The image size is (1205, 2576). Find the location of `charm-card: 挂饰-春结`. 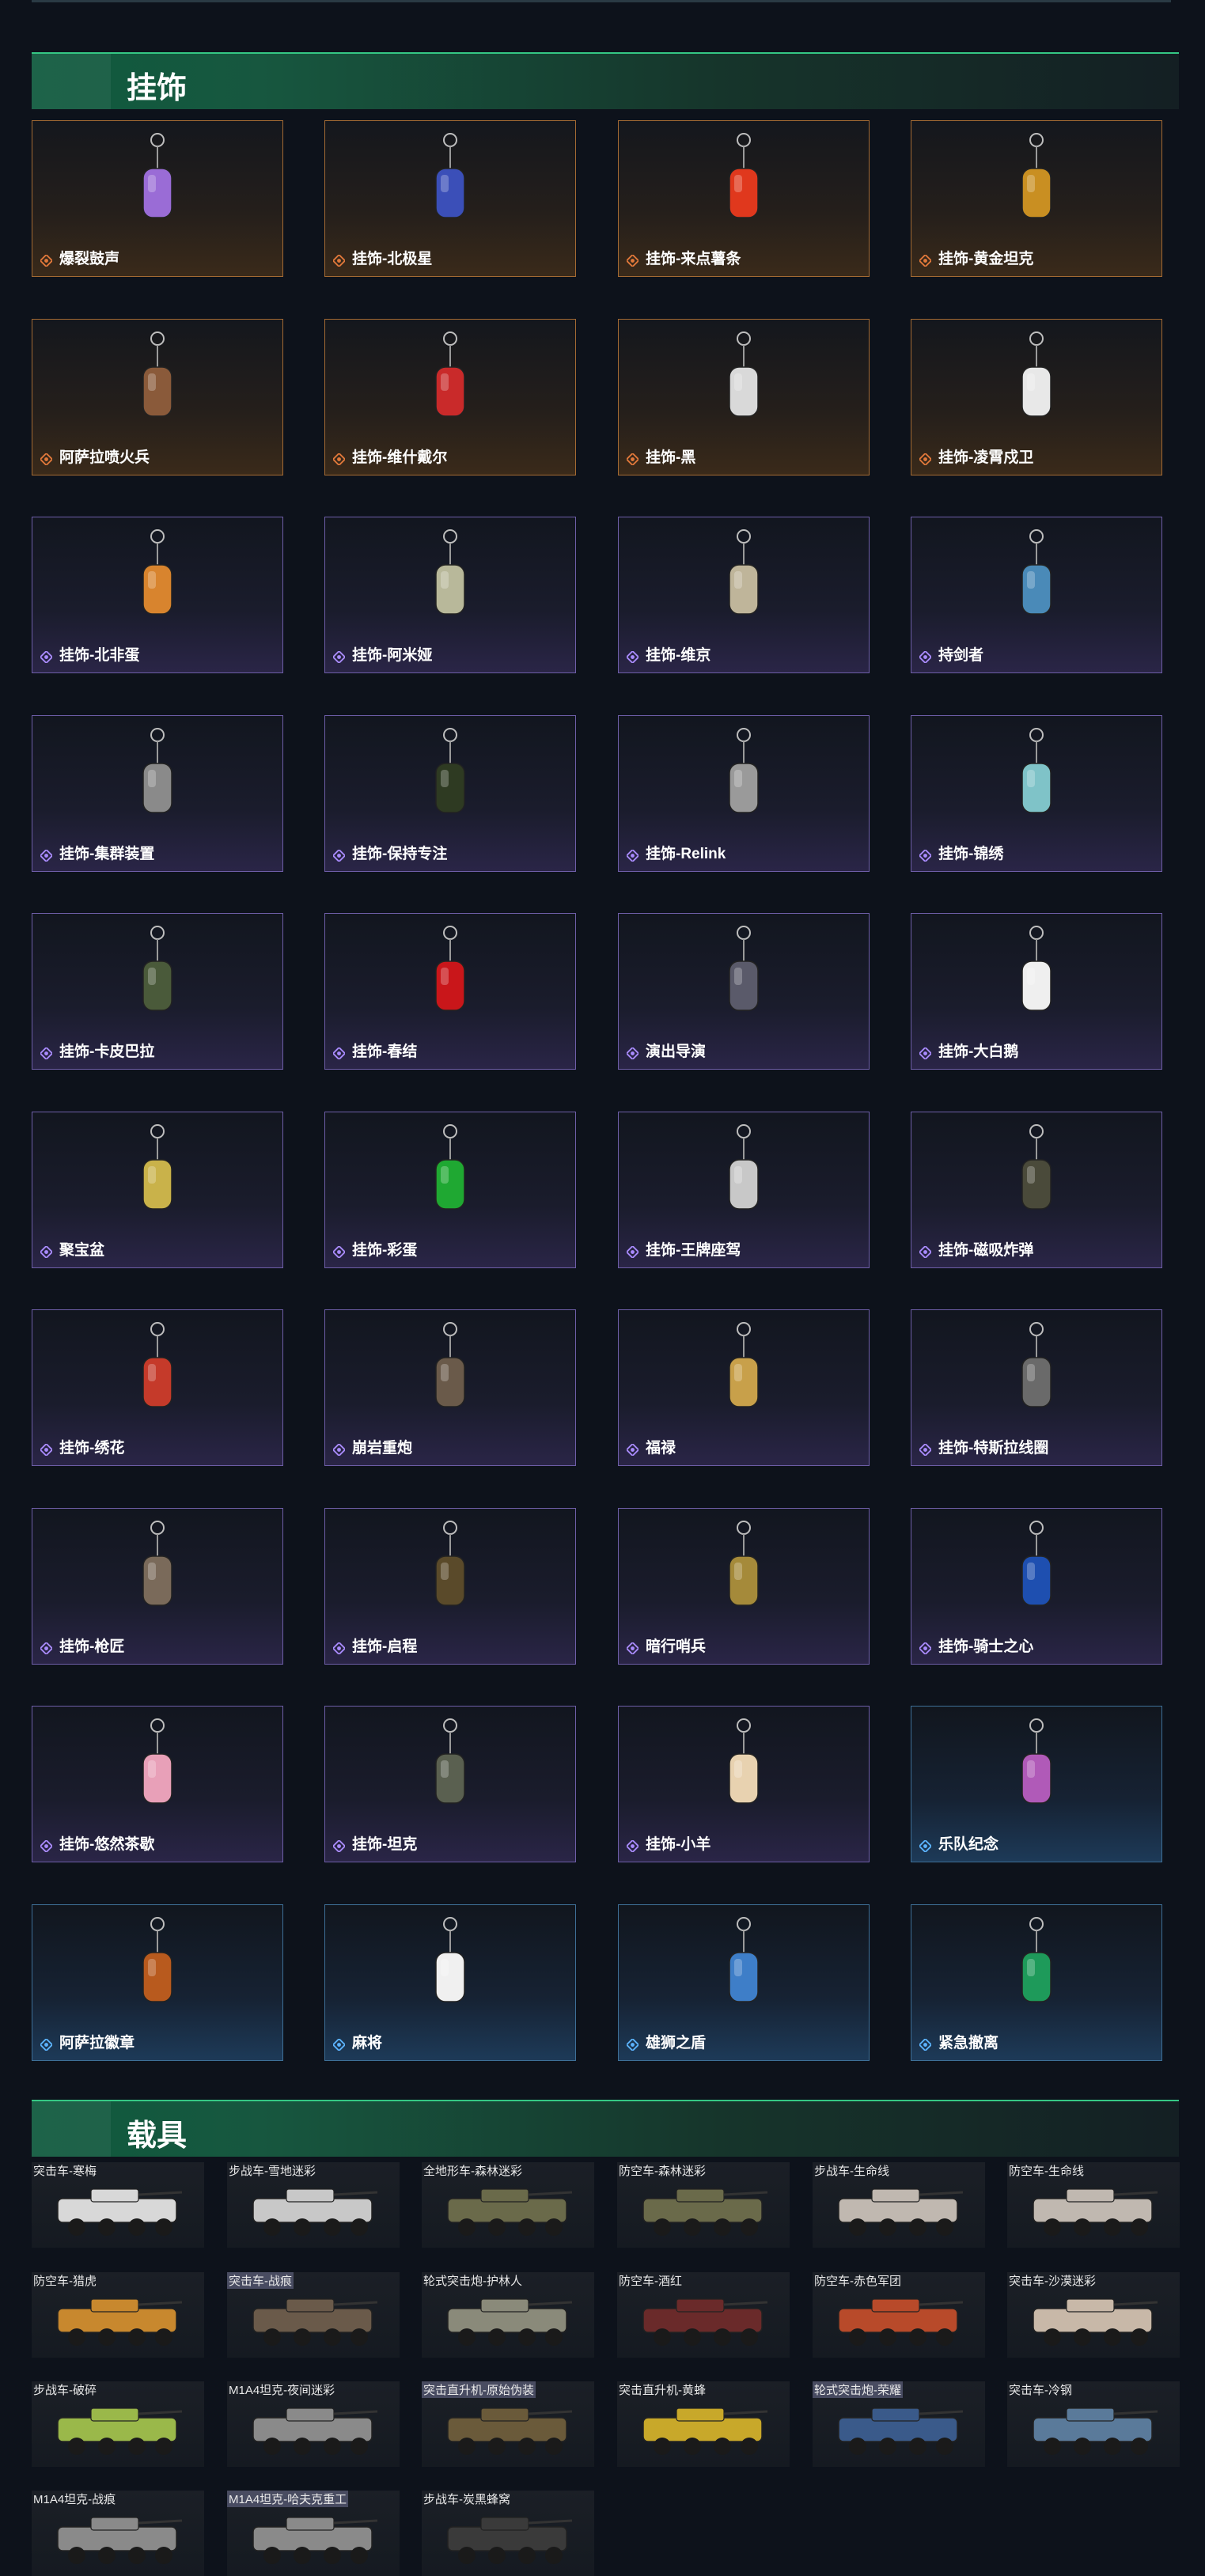

charm-card: 挂饰-春结 is located at coordinates (450, 991).